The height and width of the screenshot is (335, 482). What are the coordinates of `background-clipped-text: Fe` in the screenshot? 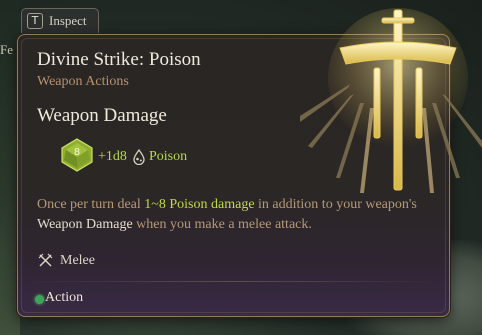 It's located at (6, 49).